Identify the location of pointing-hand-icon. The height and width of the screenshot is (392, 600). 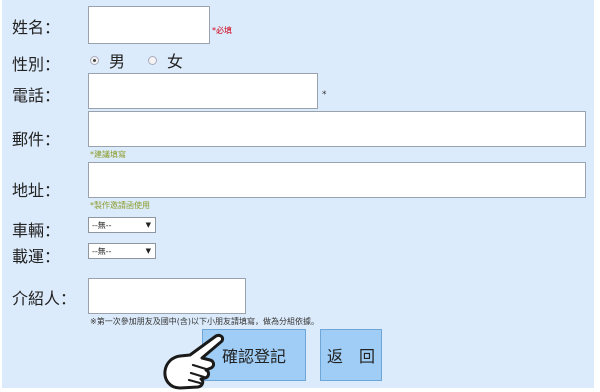
(193, 361).